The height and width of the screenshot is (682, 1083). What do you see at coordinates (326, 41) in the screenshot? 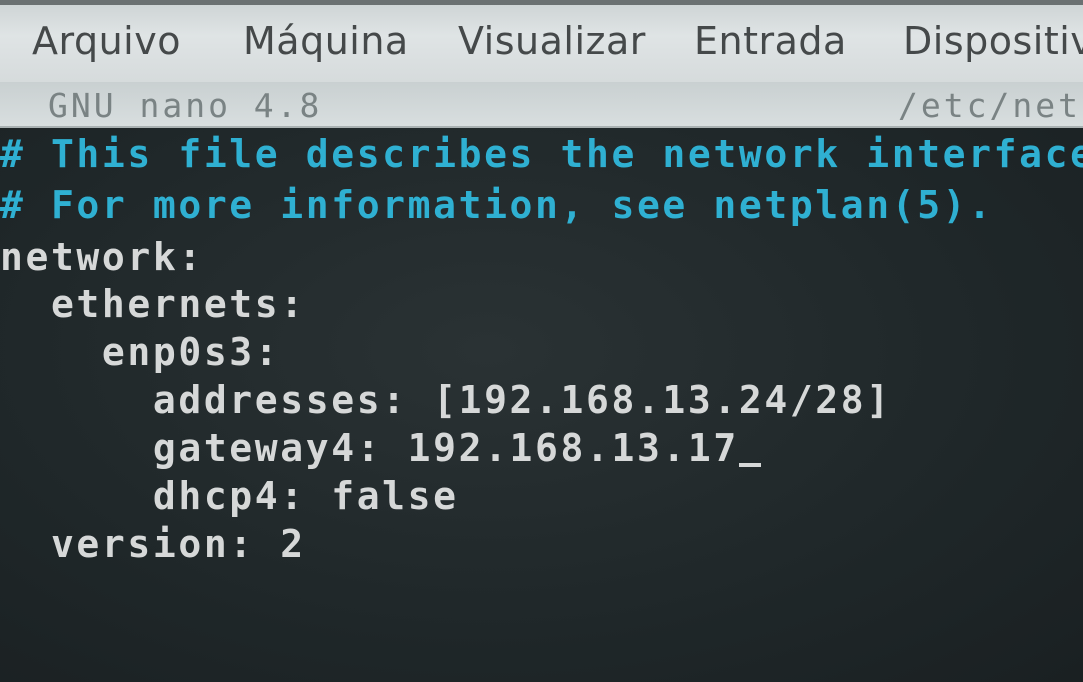
I see `menu-maquina: Máquina` at bounding box center [326, 41].